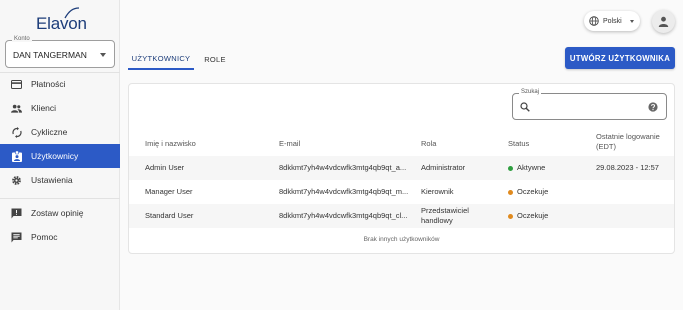  I want to click on column-header-name: Imię i nazwisko, so click(170, 144).